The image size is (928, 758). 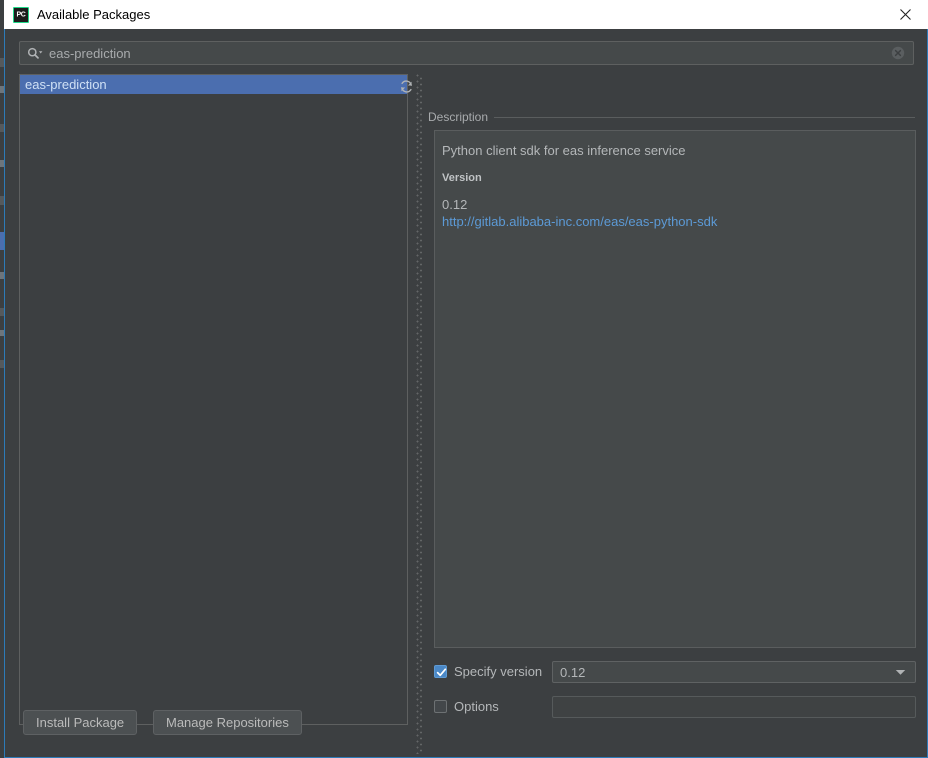 I want to click on footer-bar: Install Package Manage Repositories, so click(x=466, y=728).